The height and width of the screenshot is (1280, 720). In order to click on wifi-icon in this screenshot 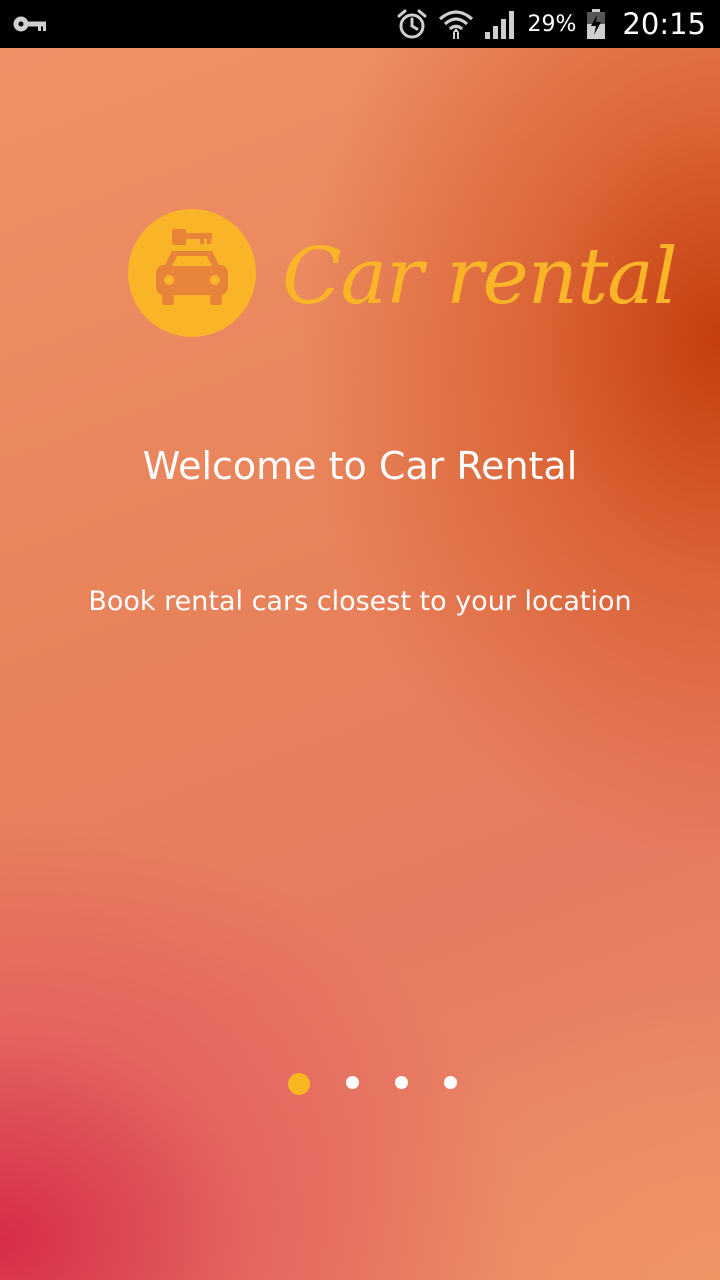, I will do `click(456, 24)`.